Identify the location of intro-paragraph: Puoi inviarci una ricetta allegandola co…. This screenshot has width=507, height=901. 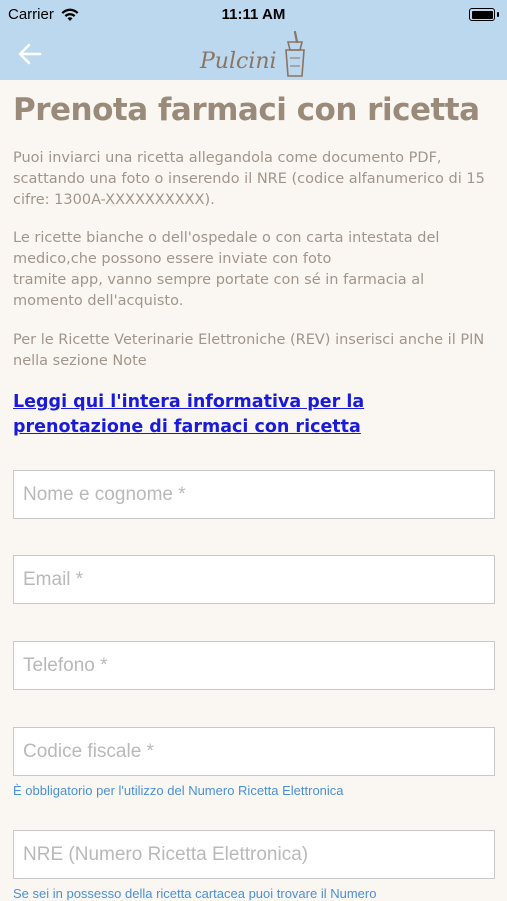
(249, 179).